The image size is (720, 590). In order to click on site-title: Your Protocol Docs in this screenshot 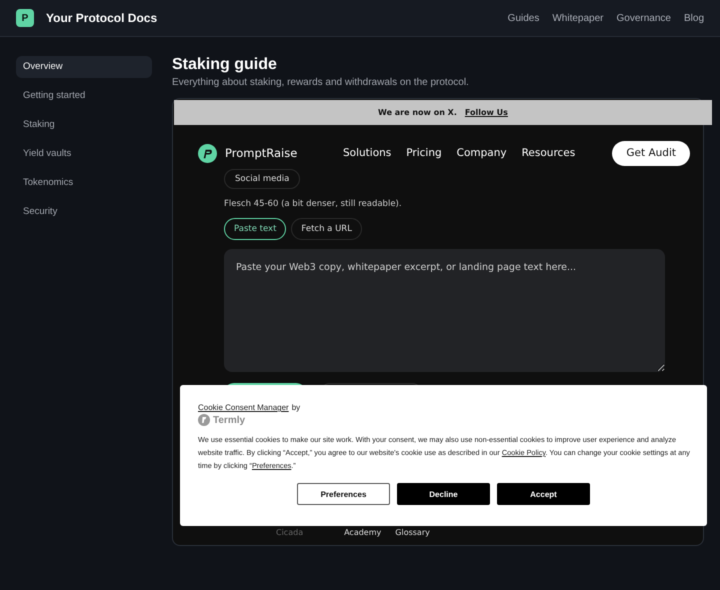, I will do `click(102, 18)`.